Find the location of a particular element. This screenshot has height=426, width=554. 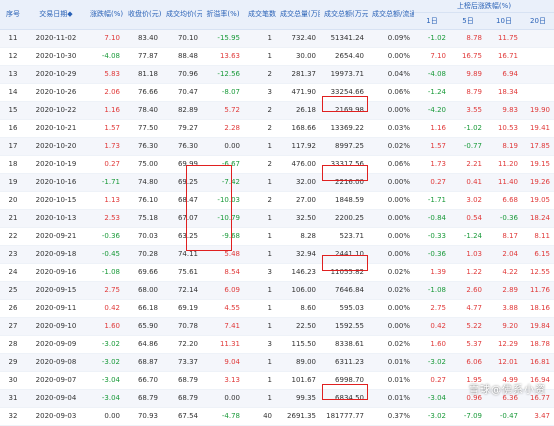

table-cell: 6.94 is located at coordinates (504, 74).